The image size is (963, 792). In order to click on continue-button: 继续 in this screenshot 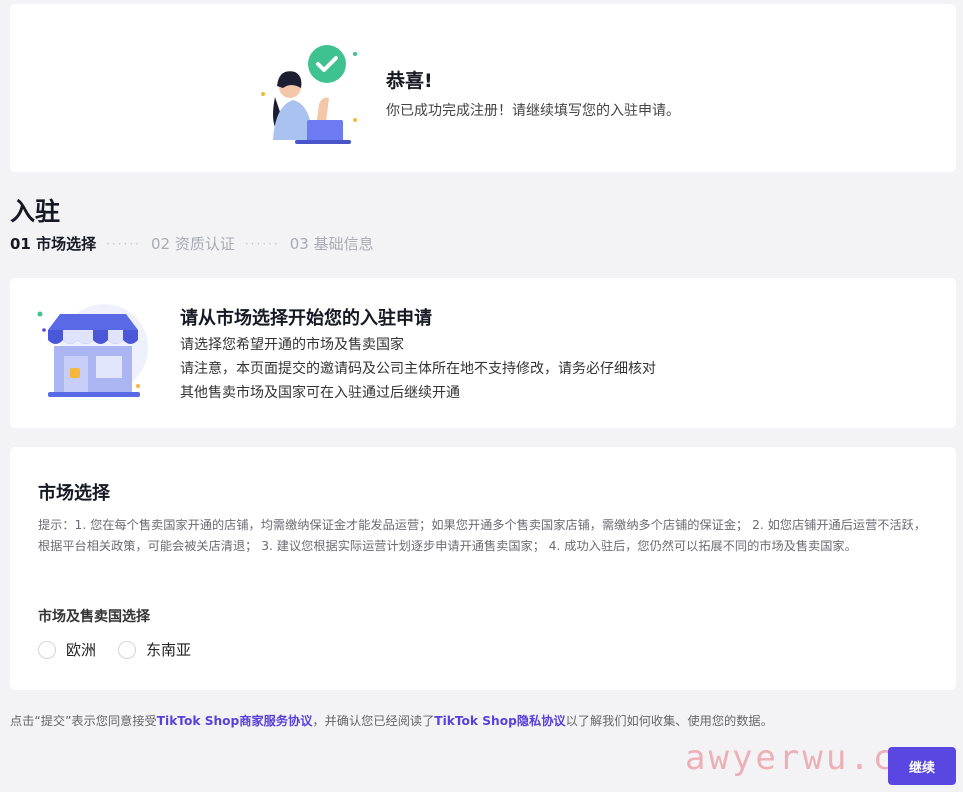, I will do `click(922, 766)`.